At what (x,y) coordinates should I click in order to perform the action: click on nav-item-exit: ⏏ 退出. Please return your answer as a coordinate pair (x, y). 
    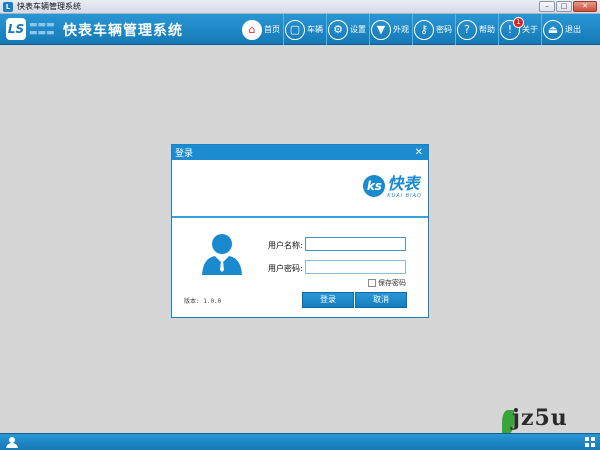
    Looking at the image, I should click on (562, 29).